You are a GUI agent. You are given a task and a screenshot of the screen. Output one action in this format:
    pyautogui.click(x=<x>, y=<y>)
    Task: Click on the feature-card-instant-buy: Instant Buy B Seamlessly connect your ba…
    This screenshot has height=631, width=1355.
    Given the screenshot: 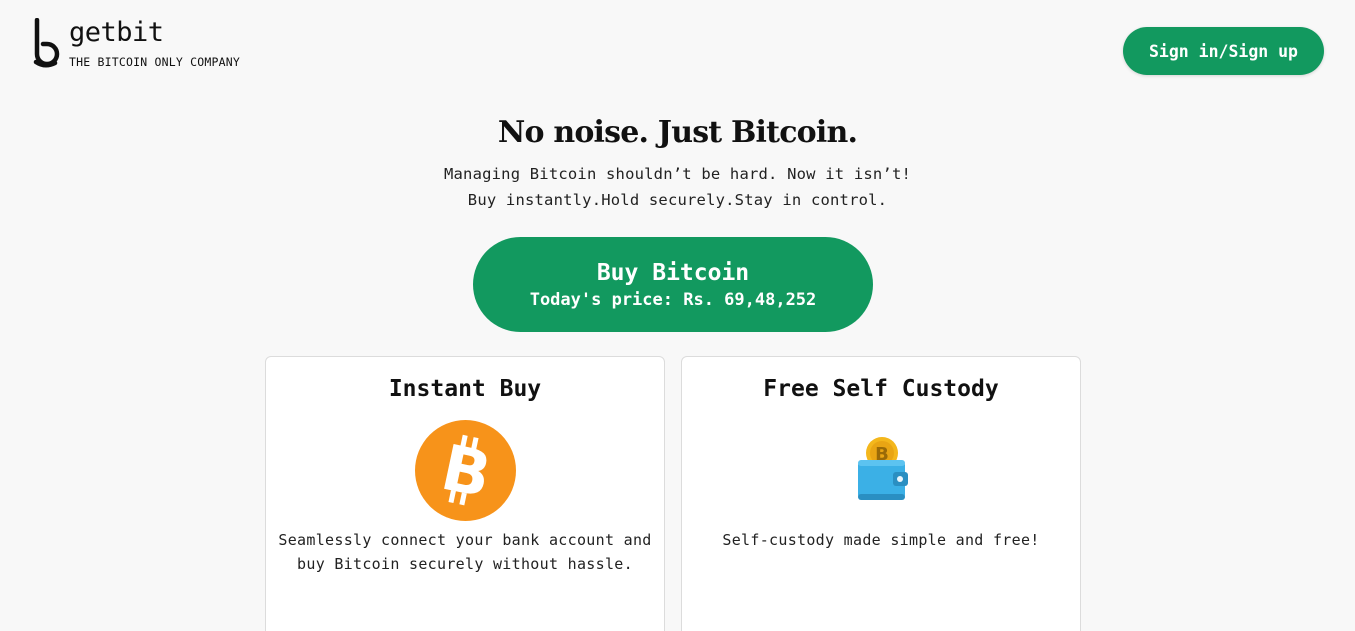 What is the action you would take?
    pyautogui.click(x=465, y=493)
    